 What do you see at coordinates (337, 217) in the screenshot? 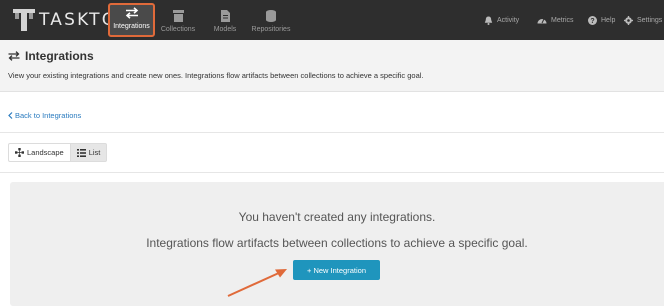
I see `empty-state-heading: You haven't created any integrations.` at bounding box center [337, 217].